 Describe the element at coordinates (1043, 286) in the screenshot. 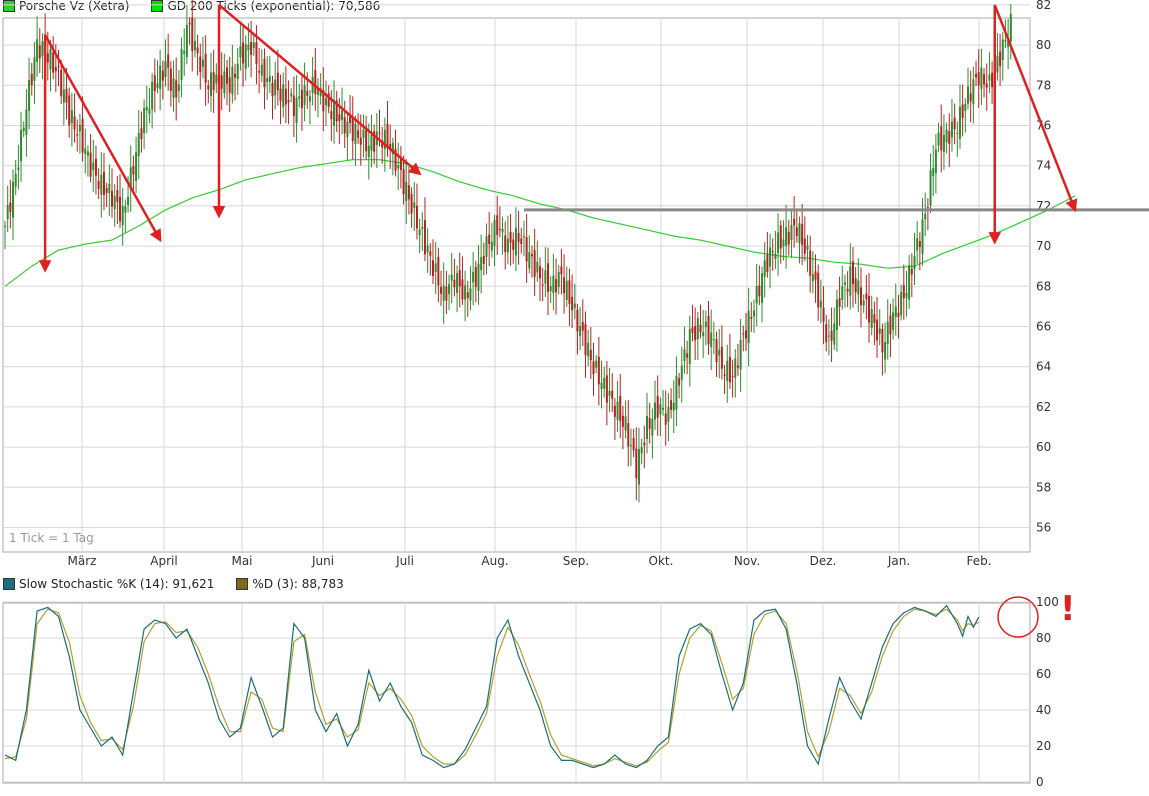

I see `y-tick-label: 68` at that location.